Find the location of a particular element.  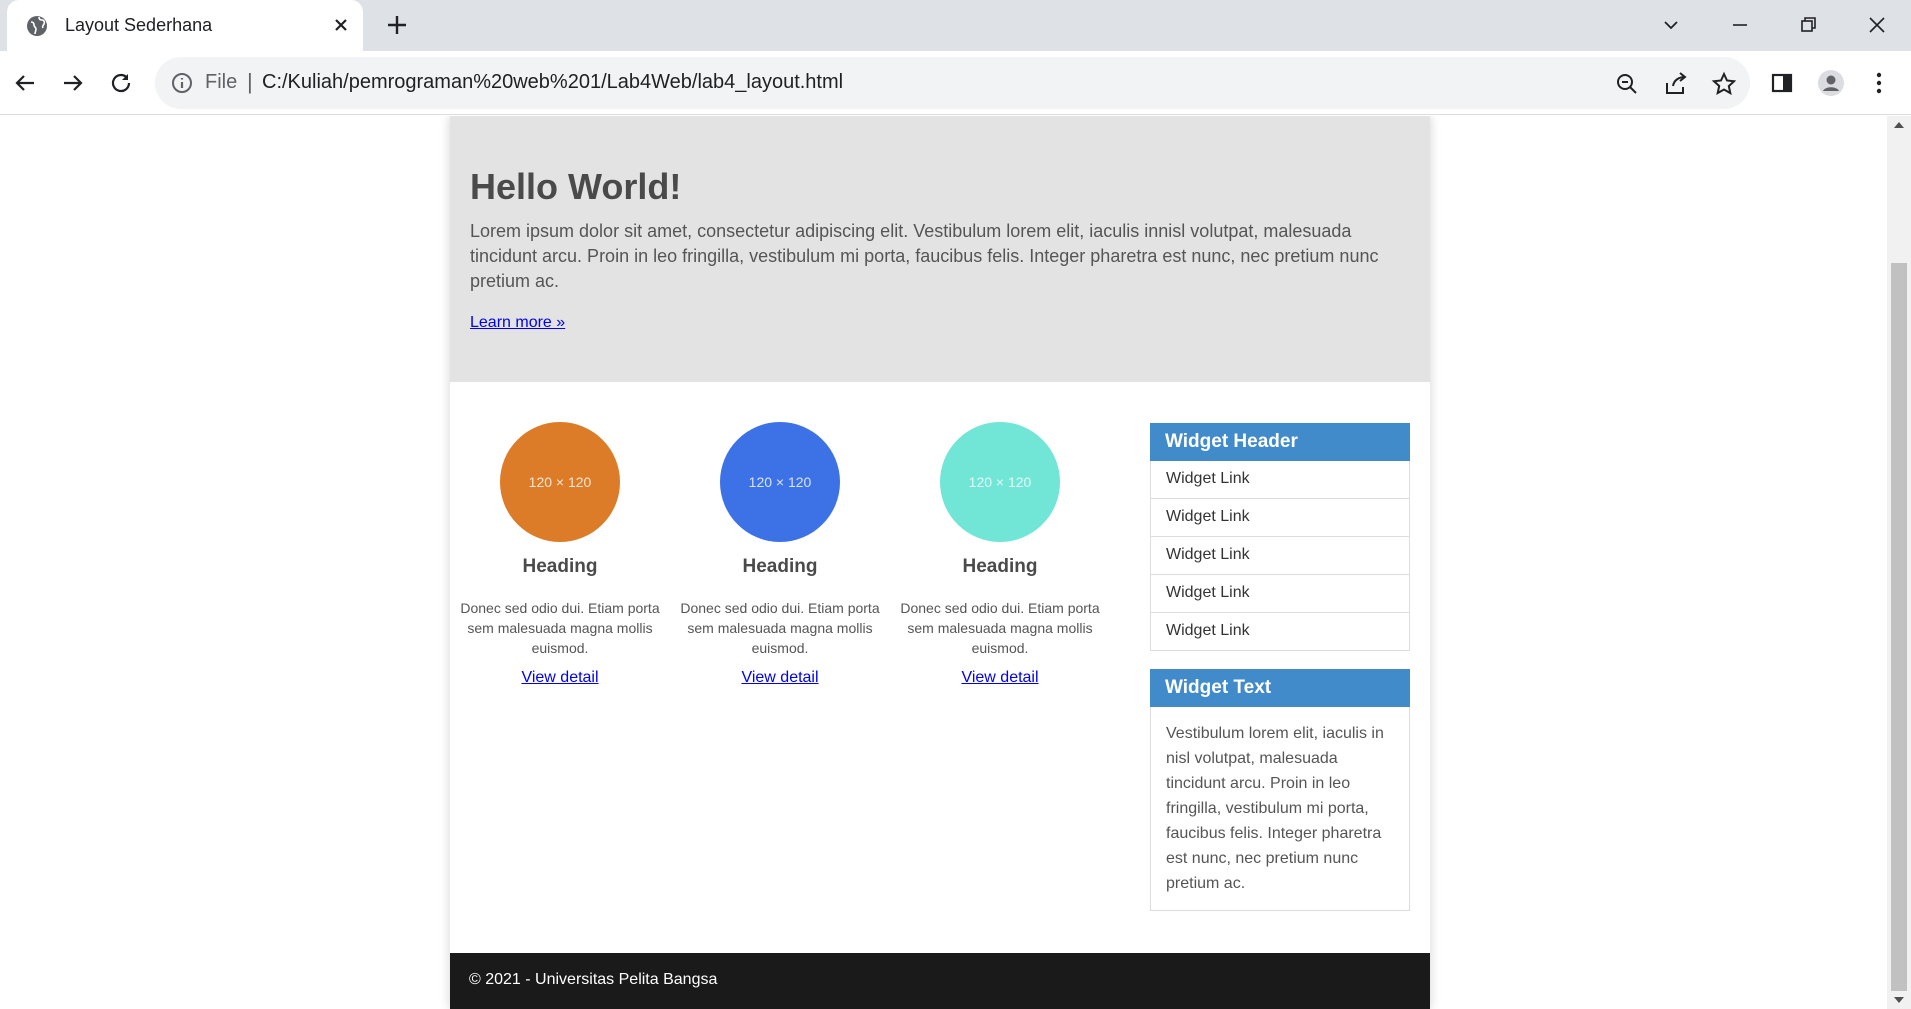

scheme-label: File is located at coordinates (221, 82).